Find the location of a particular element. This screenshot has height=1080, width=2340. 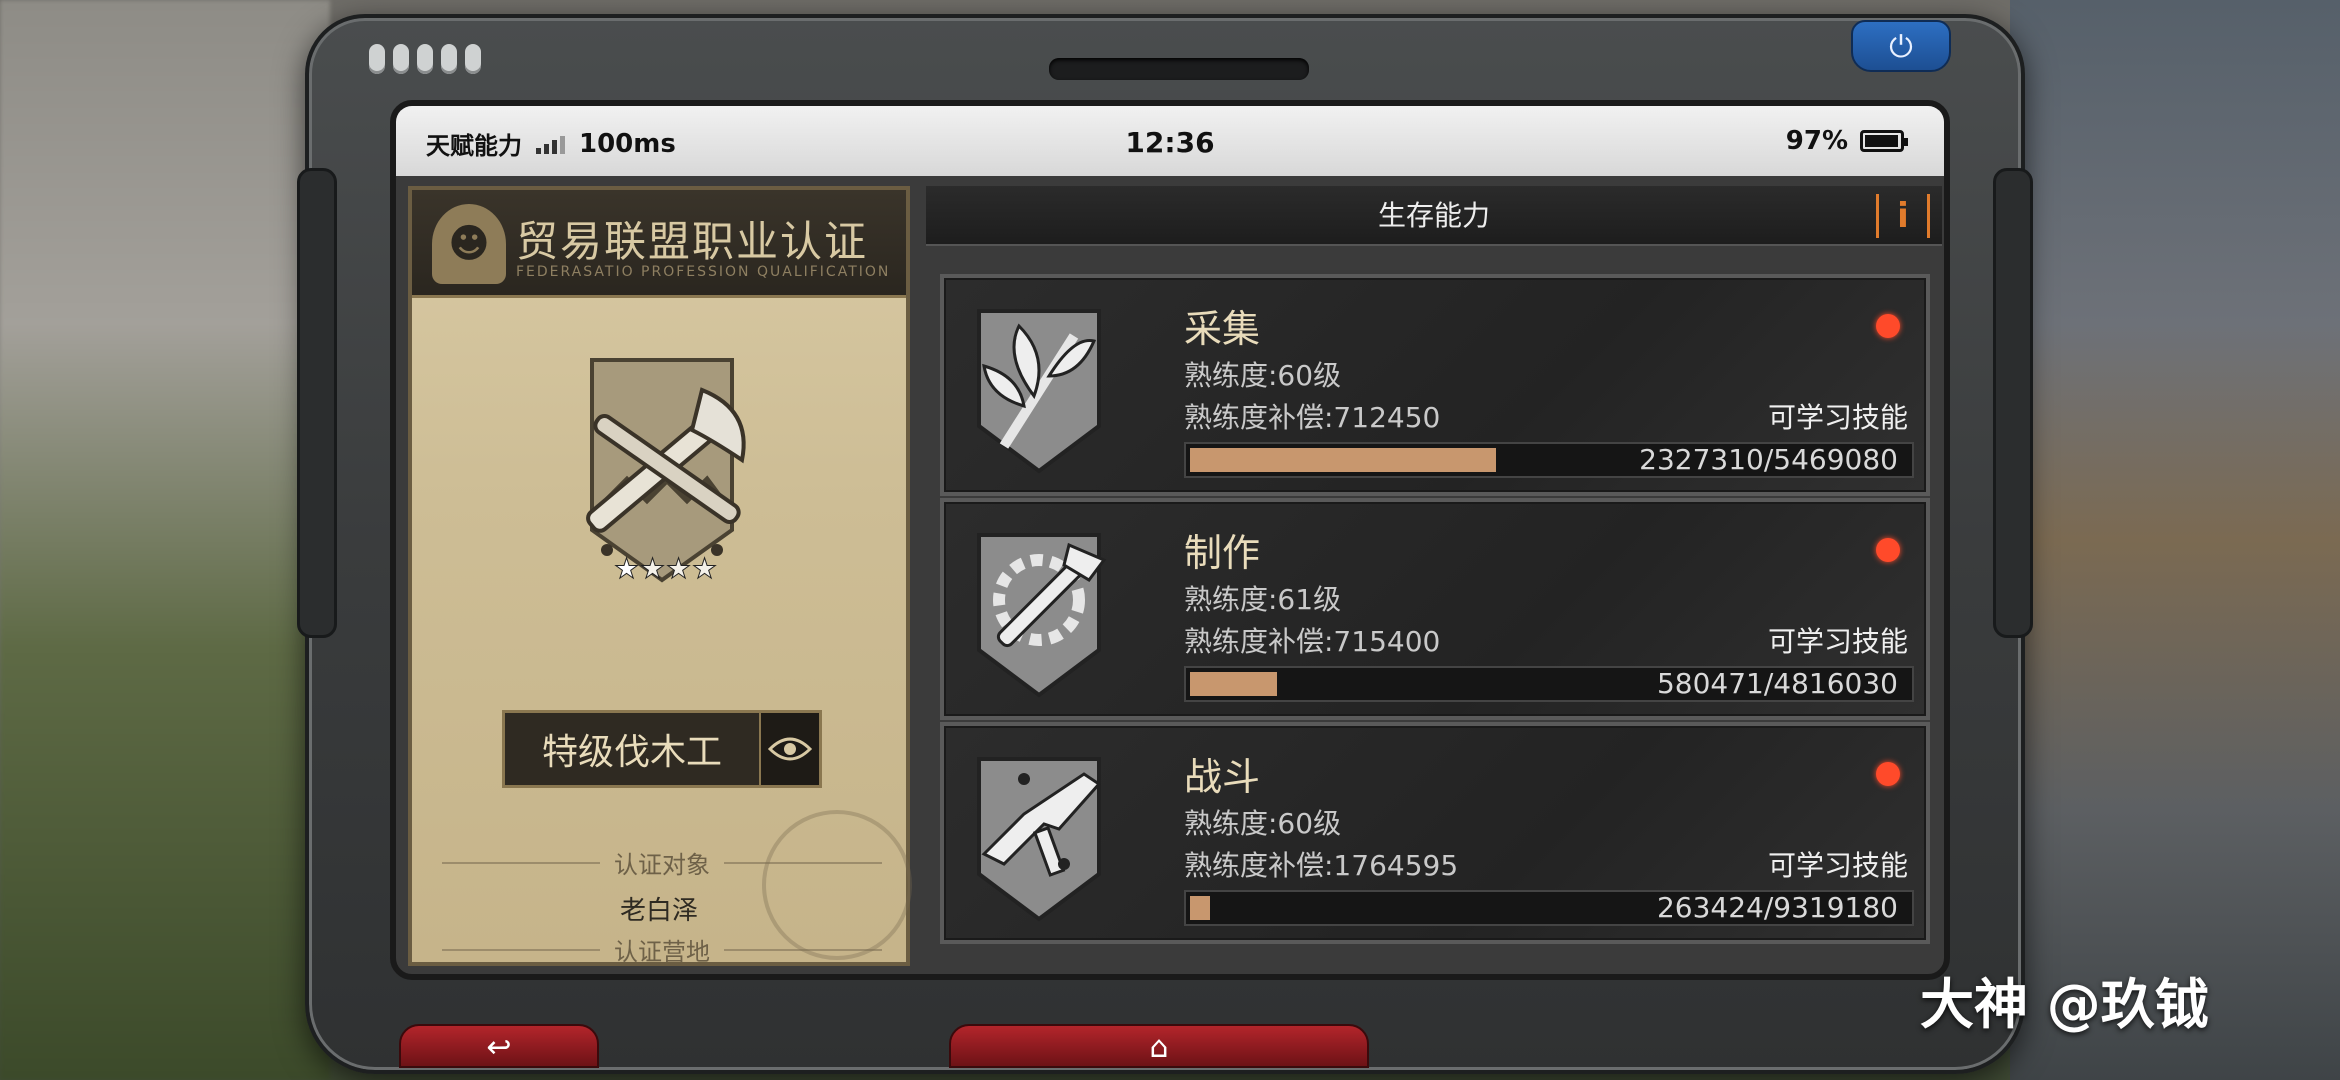

hammer-gear-icon is located at coordinates (1042, 615).